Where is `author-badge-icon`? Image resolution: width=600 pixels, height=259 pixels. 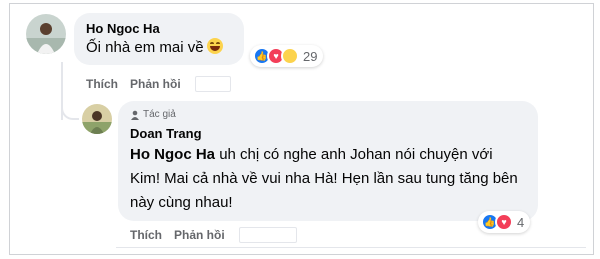
author-badge-icon is located at coordinates (135, 115).